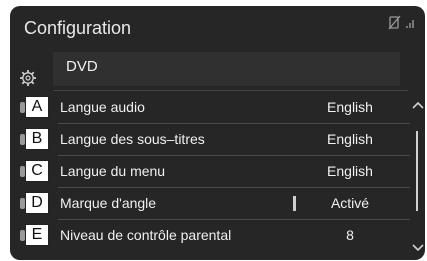 The width and height of the screenshot is (427, 261). I want to click on setting-row-parental-control-level: E Niveau de contrôle parental 8, so click(210, 236).